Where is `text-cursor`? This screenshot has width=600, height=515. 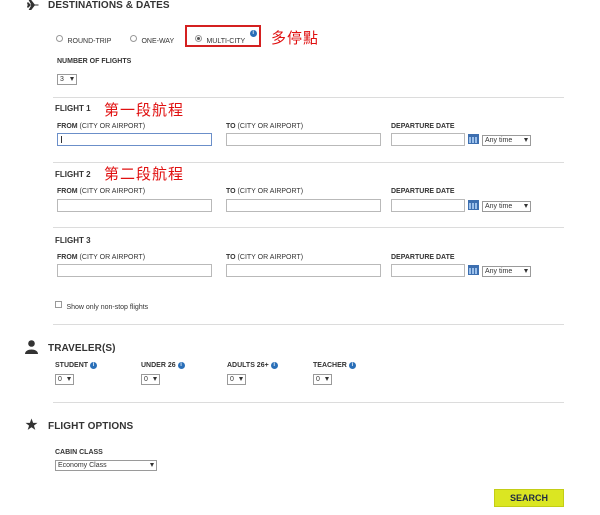
text-cursor is located at coordinates (61, 139).